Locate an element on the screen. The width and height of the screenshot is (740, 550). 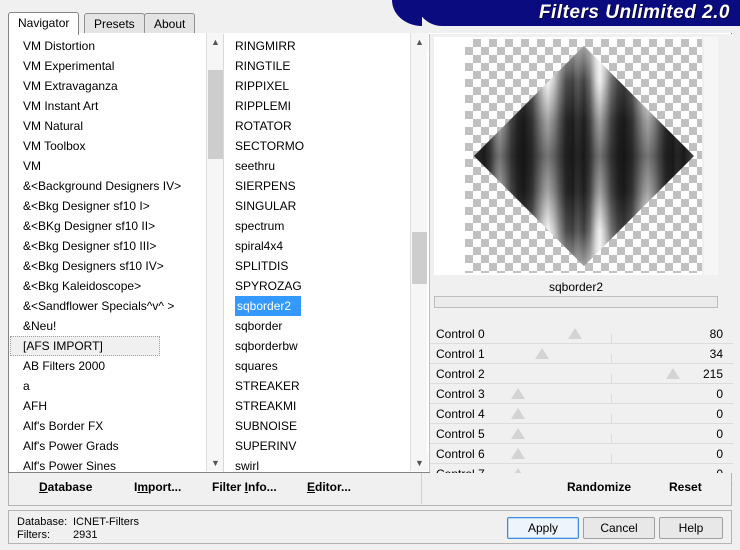
filter-category-item: VM Extravaganza is located at coordinates (108, 86).